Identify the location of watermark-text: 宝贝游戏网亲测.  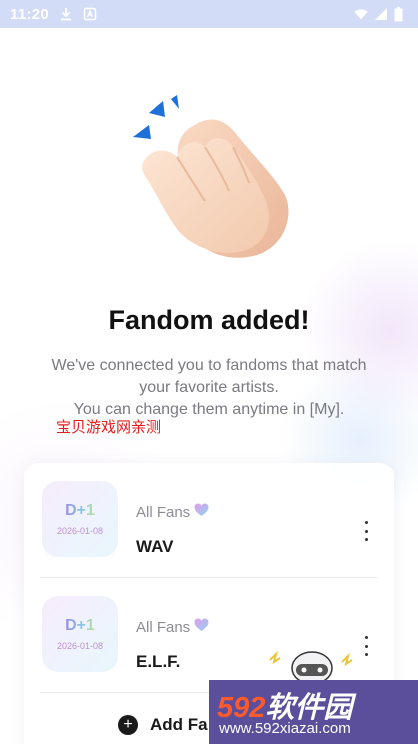
(109, 427).